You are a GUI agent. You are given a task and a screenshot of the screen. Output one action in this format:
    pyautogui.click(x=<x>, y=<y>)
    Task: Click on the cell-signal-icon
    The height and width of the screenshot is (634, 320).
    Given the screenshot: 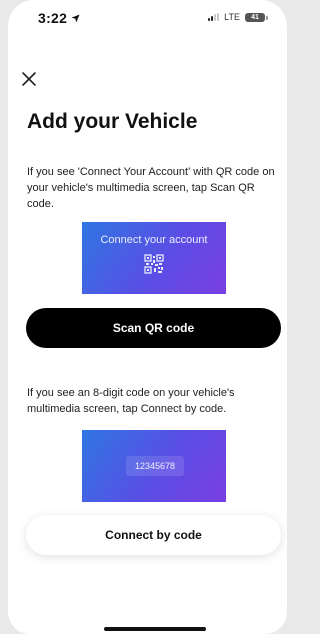 What is the action you would take?
    pyautogui.click(x=214, y=17)
    